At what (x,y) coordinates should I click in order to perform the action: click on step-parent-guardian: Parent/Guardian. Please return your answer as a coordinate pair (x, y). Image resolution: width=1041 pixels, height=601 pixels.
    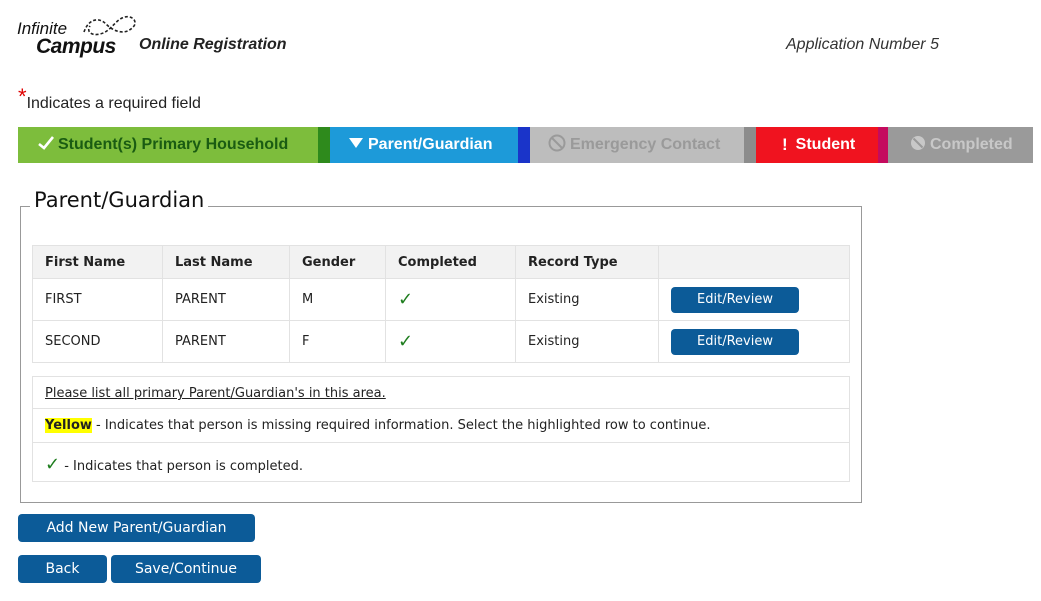
    Looking at the image, I should click on (436, 145).